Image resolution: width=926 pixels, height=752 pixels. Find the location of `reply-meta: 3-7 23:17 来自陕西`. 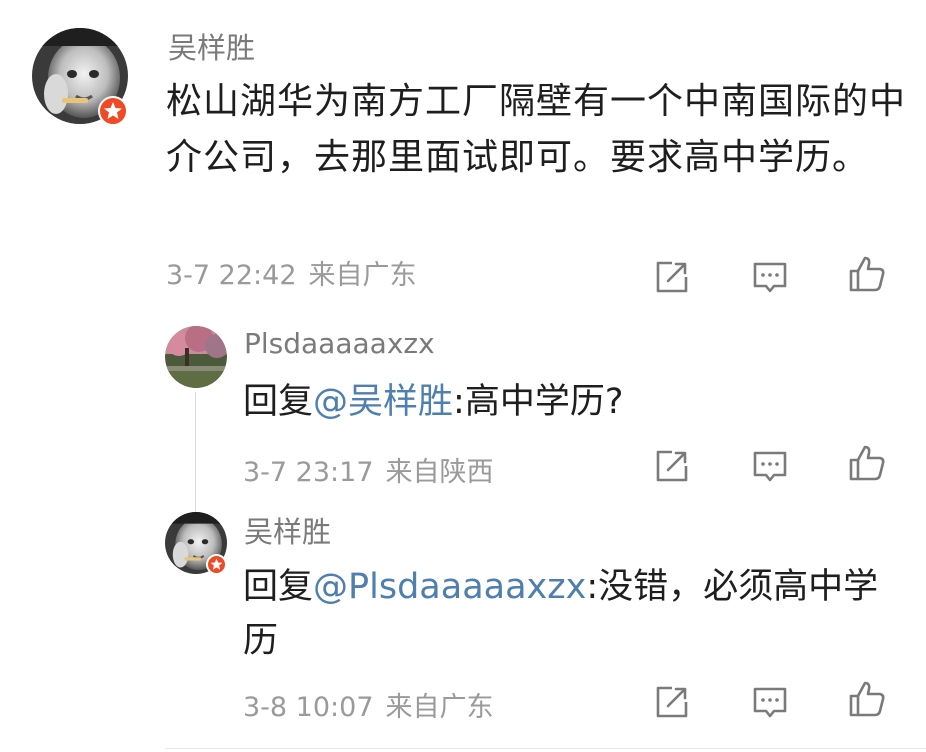

reply-meta: 3-7 23:17 来自陕西 is located at coordinates (368, 473).